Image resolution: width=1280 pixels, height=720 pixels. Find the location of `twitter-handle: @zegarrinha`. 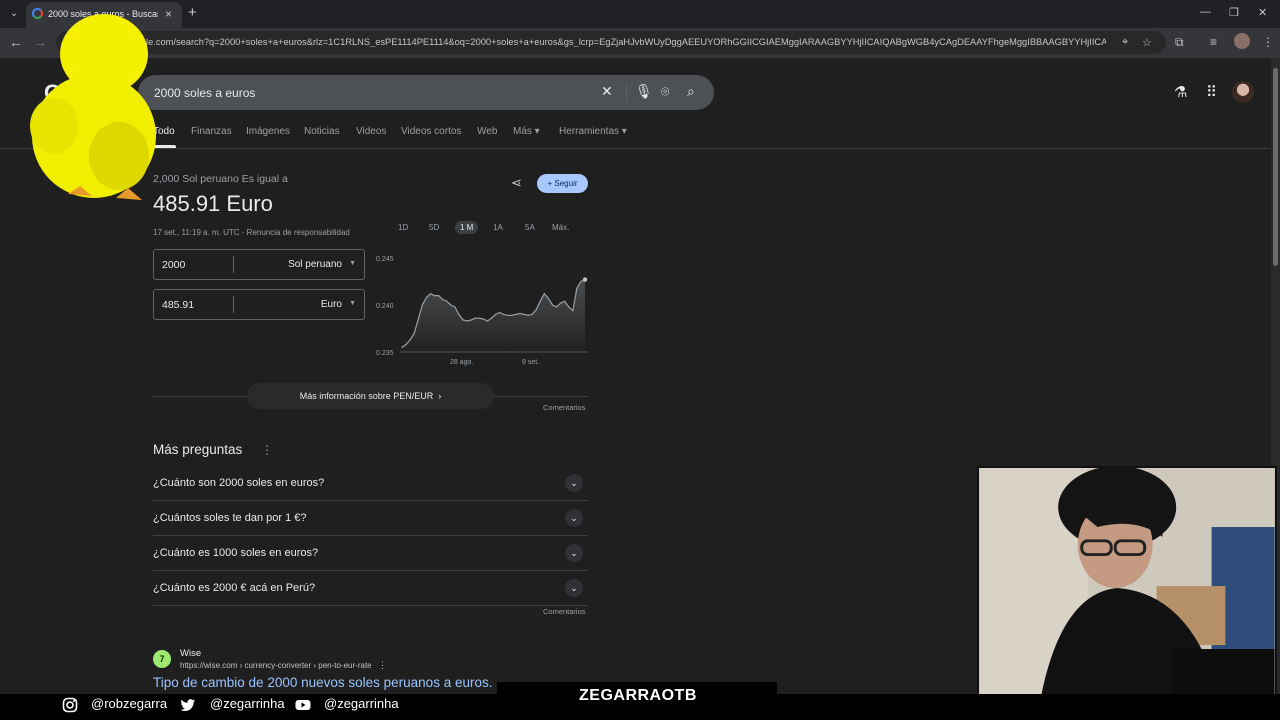

twitter-handle: @zegarrinha is located at coordinates (247, 703).